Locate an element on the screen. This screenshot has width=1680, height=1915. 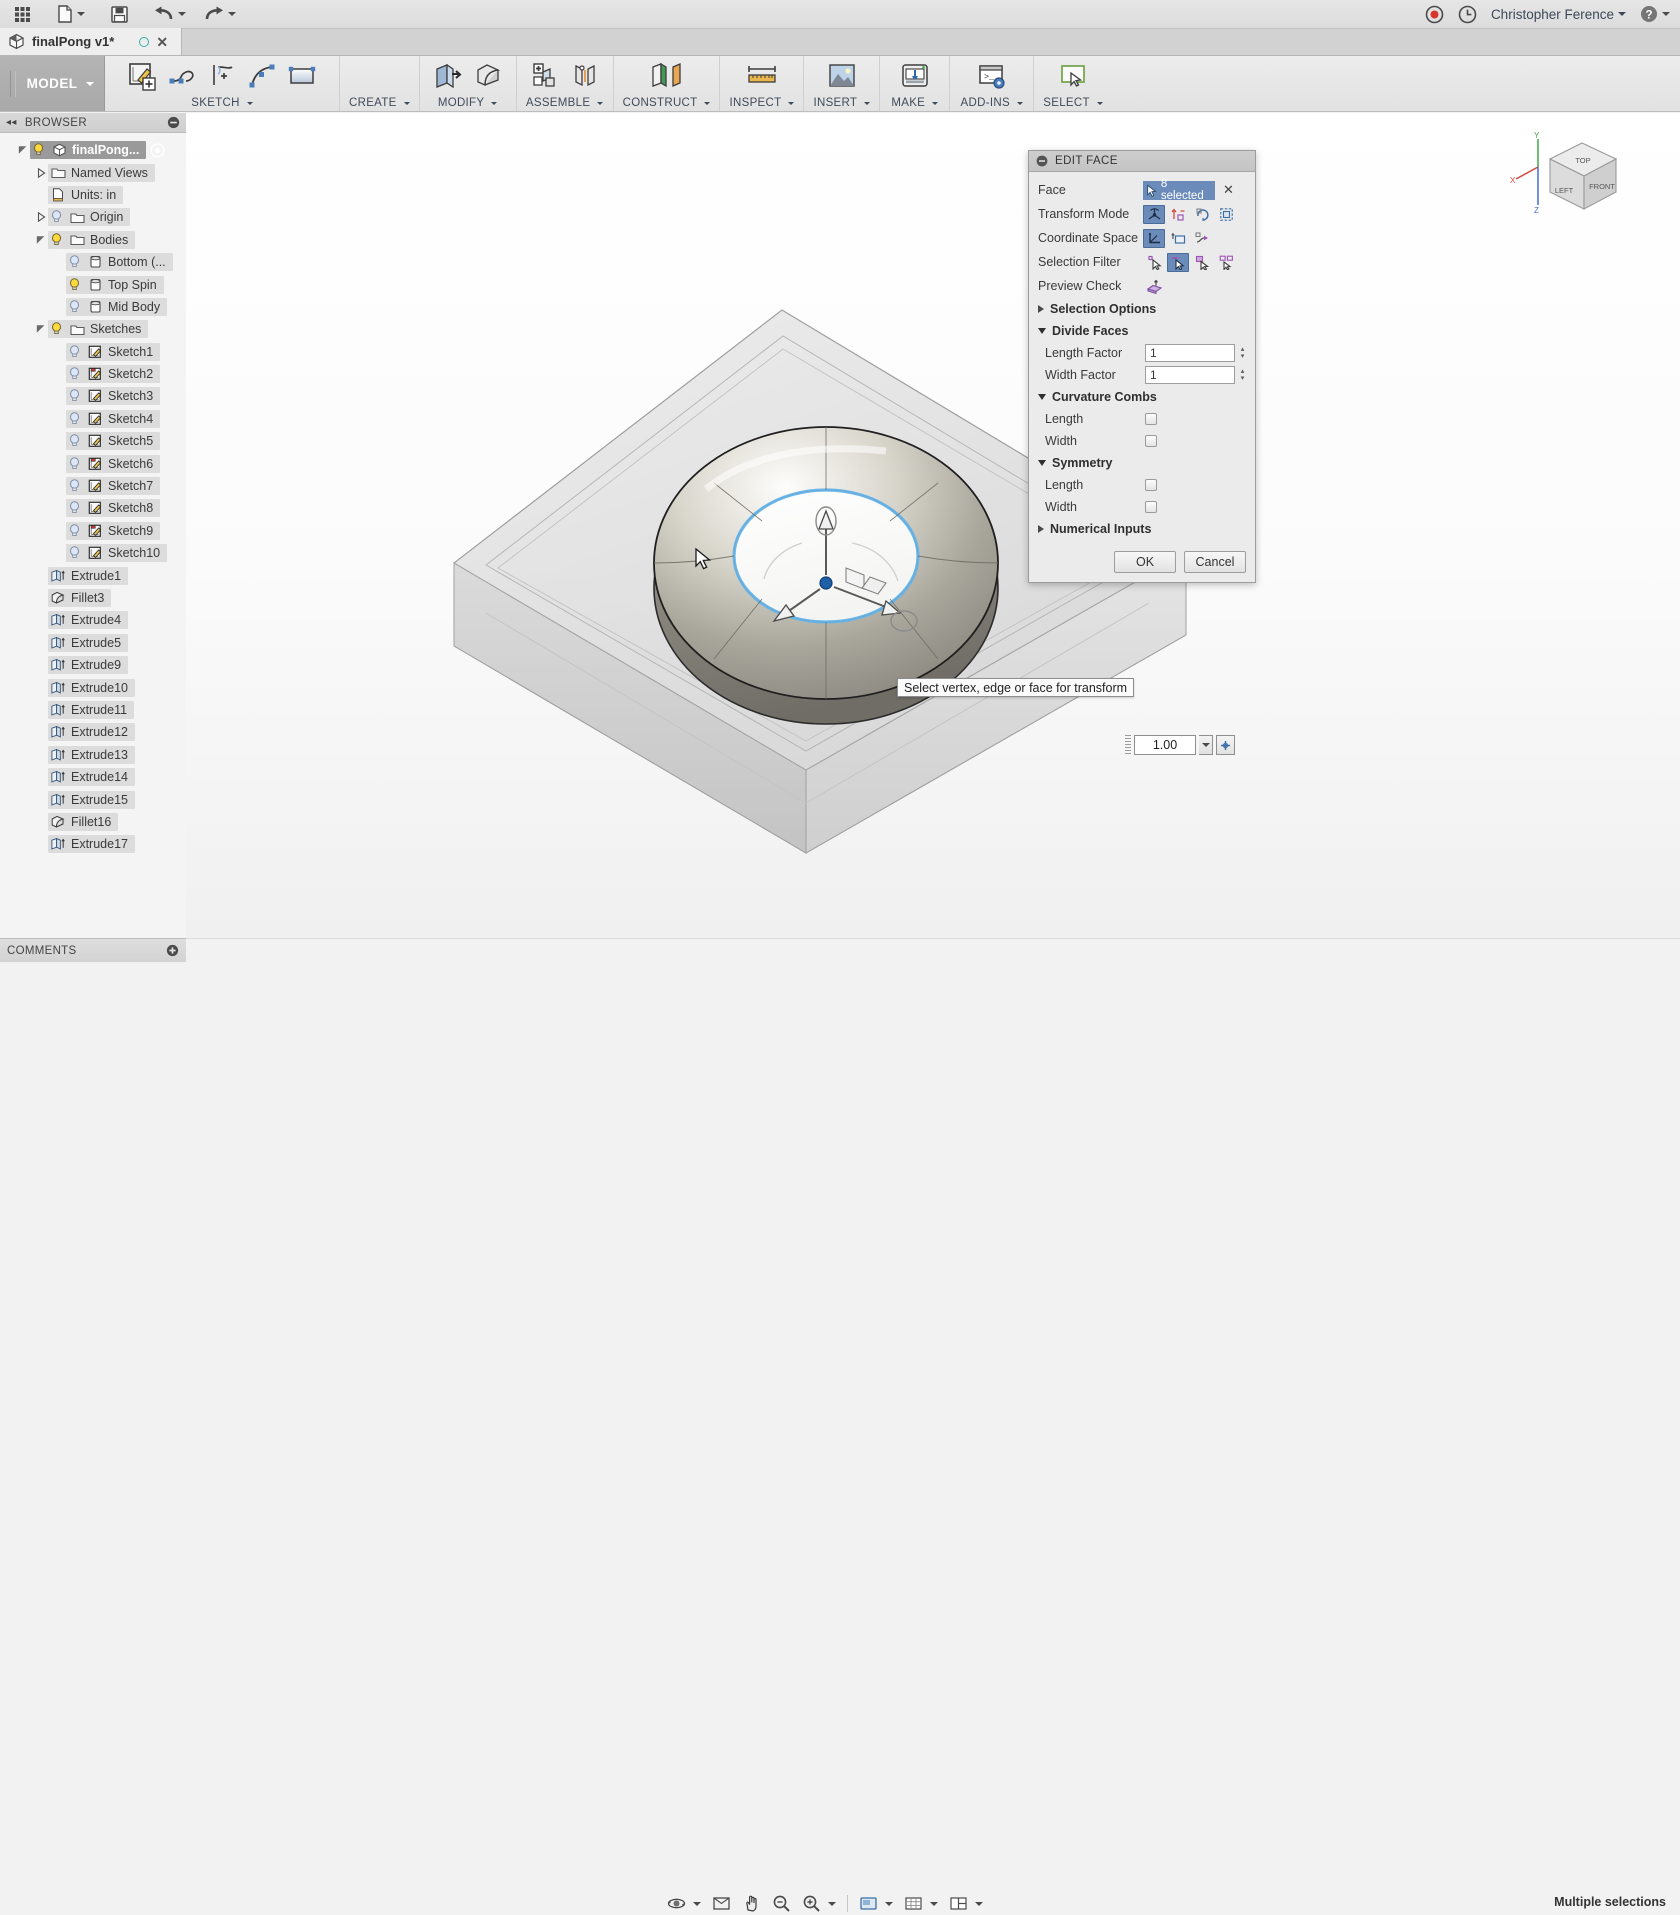
tree-item-extrude14: Extrude14 is located at coordinates (93, 777).